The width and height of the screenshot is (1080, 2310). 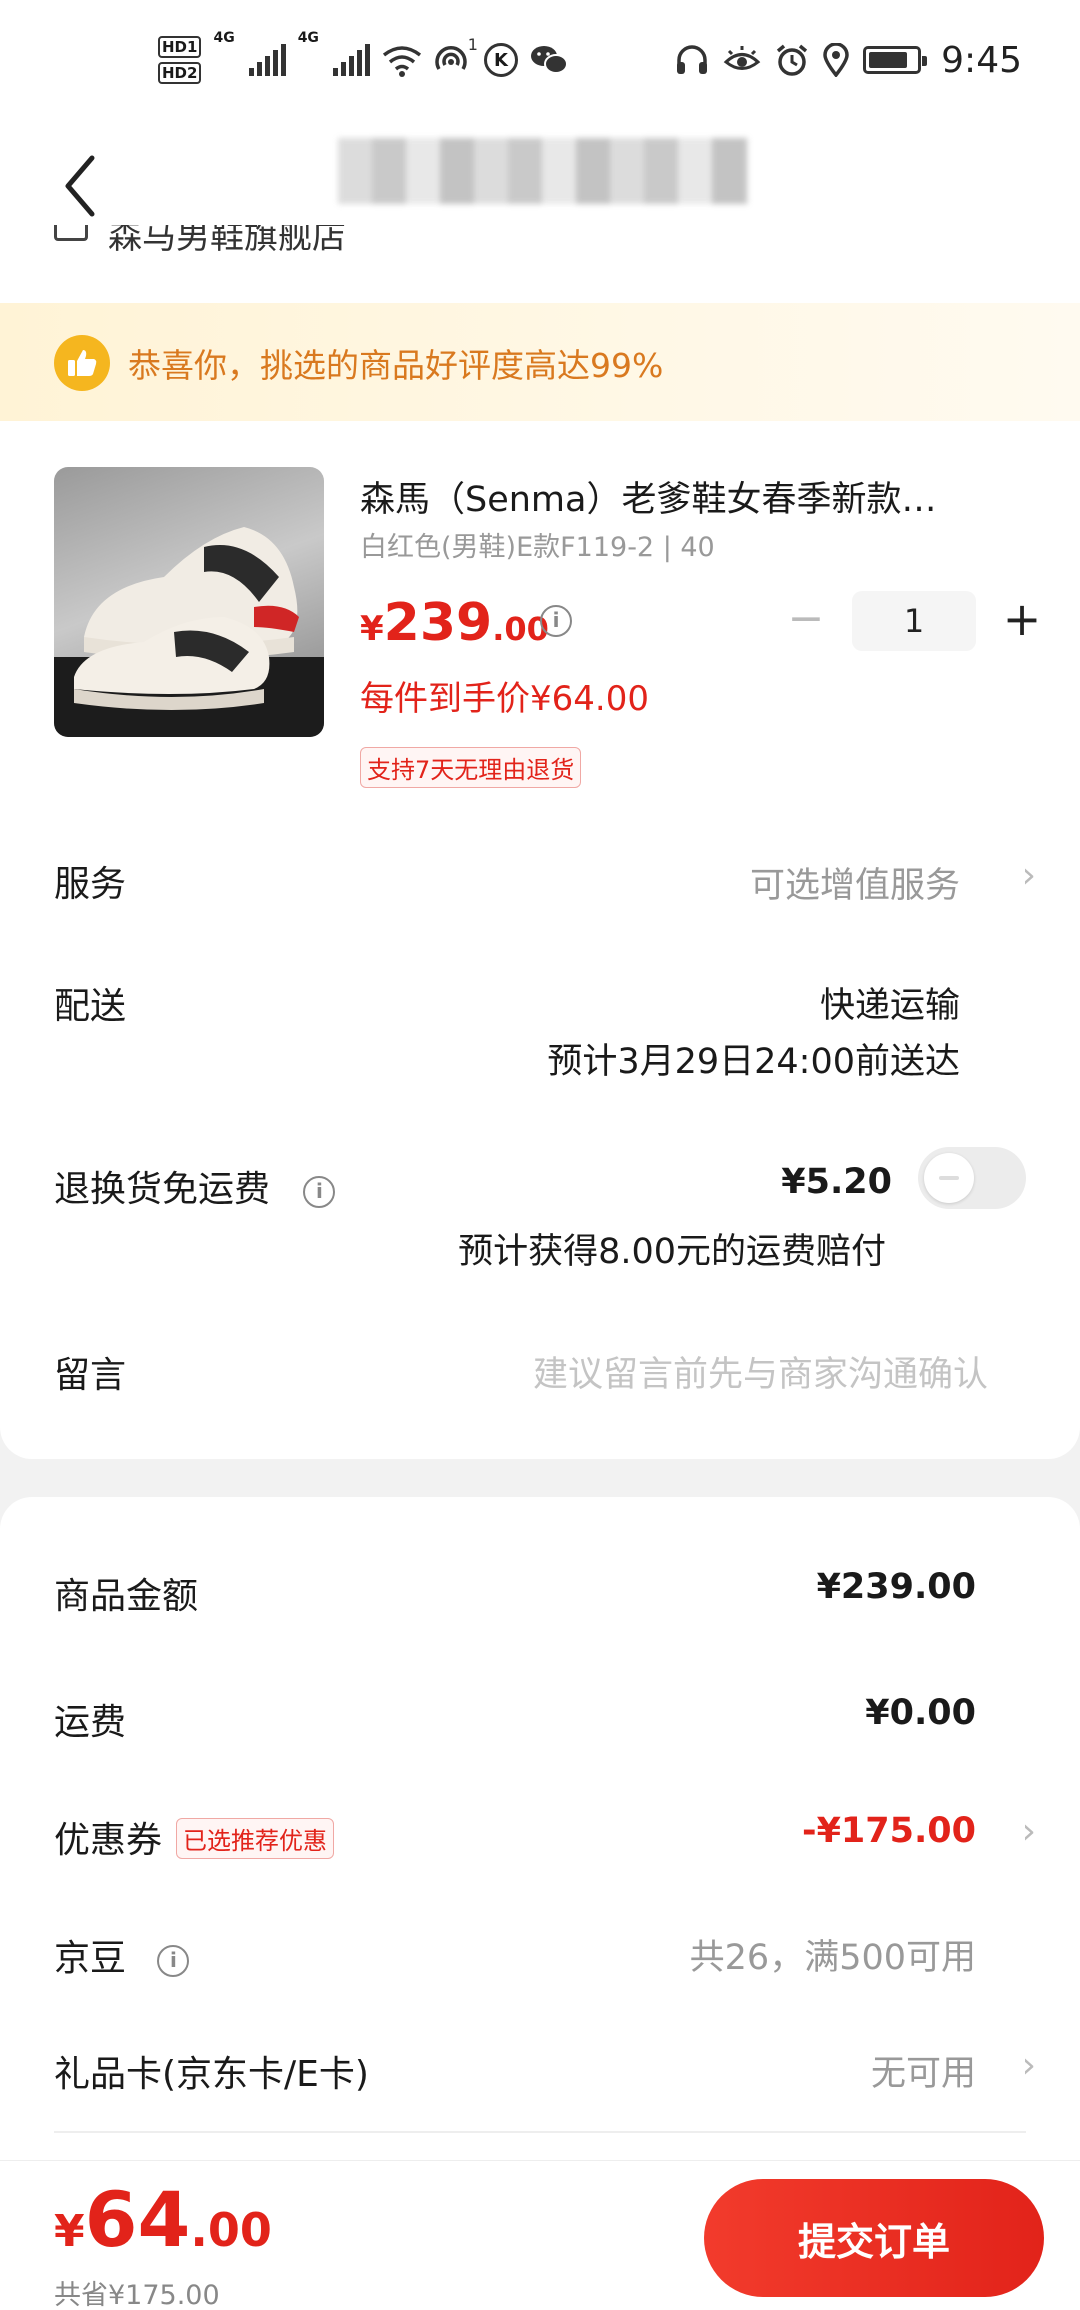 What do you see at coordinates (81, 186) in the screenshot?
I see `back-chevron-left-icon` at bounding box center [81, 186].